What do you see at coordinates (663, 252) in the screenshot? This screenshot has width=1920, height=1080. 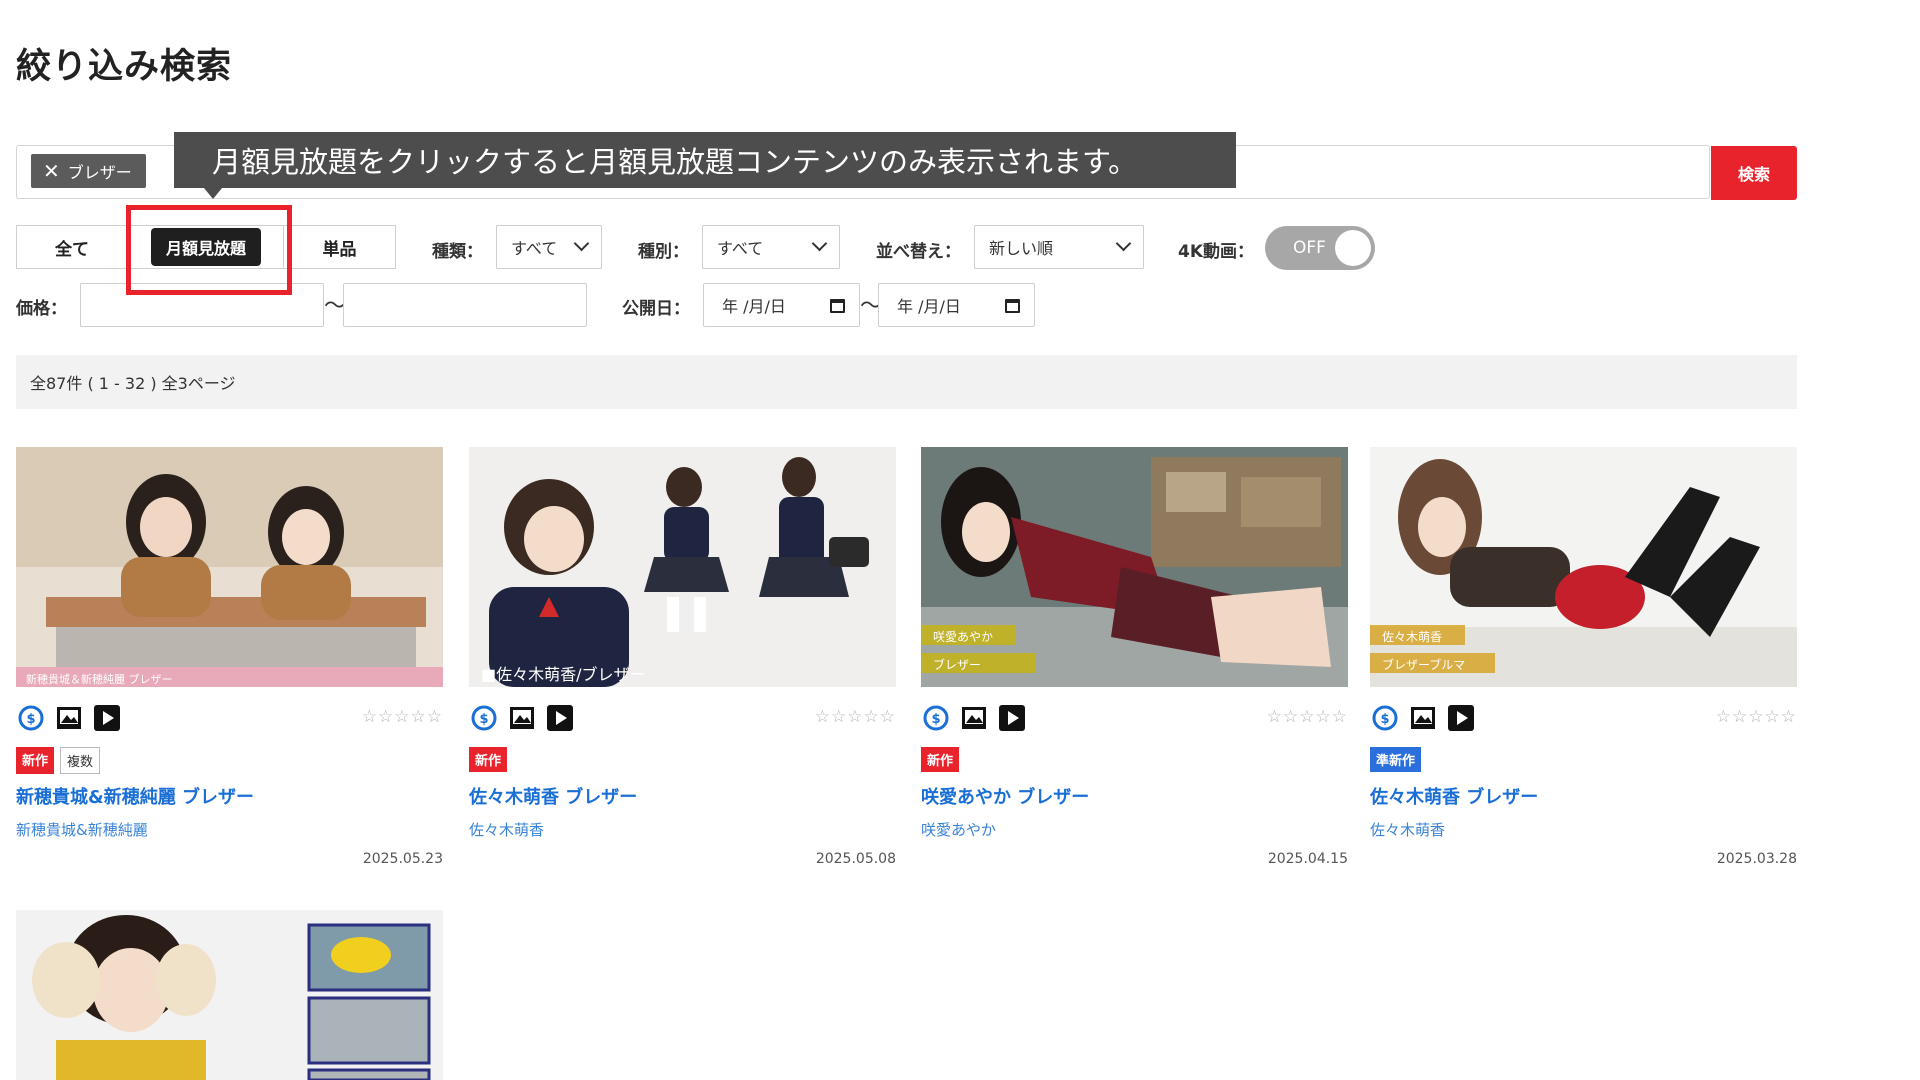 I see `category-label: 種別：` at bounding box center [663, 252].